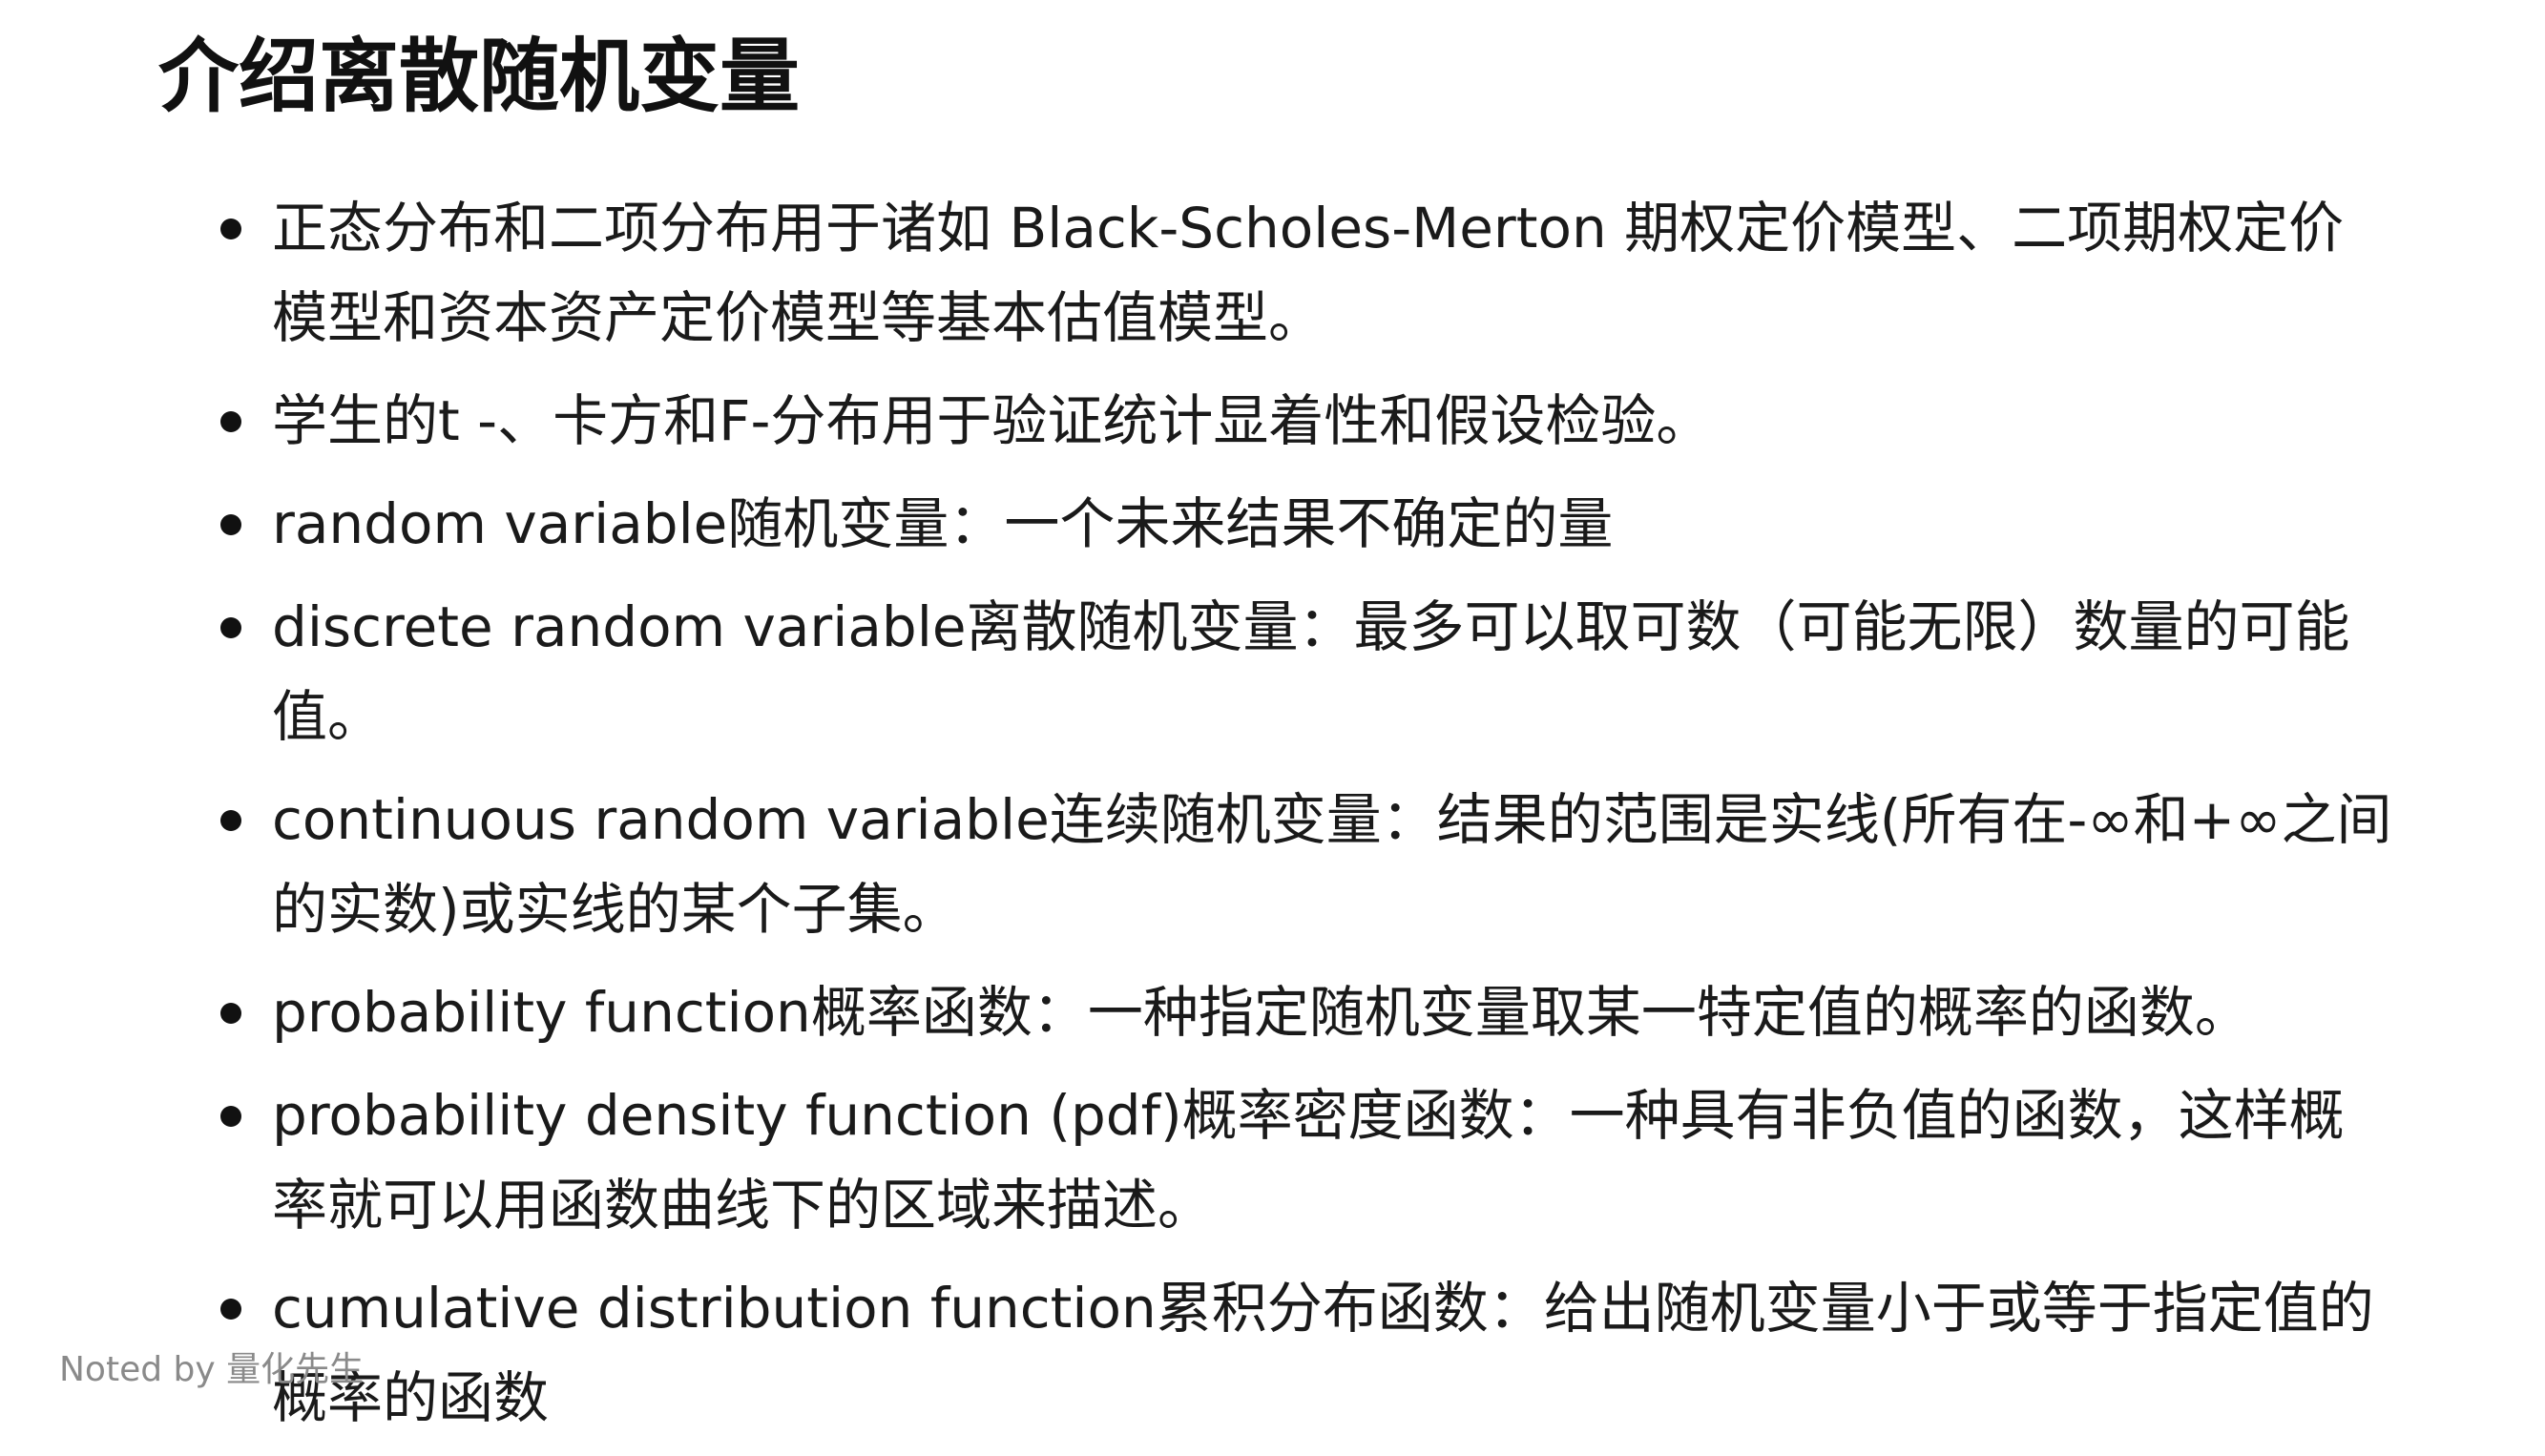  I want to click on list-item: 学生的t -、卡方和F-分布用于验证统计显着性和假设检验。, so click(1305, 421).